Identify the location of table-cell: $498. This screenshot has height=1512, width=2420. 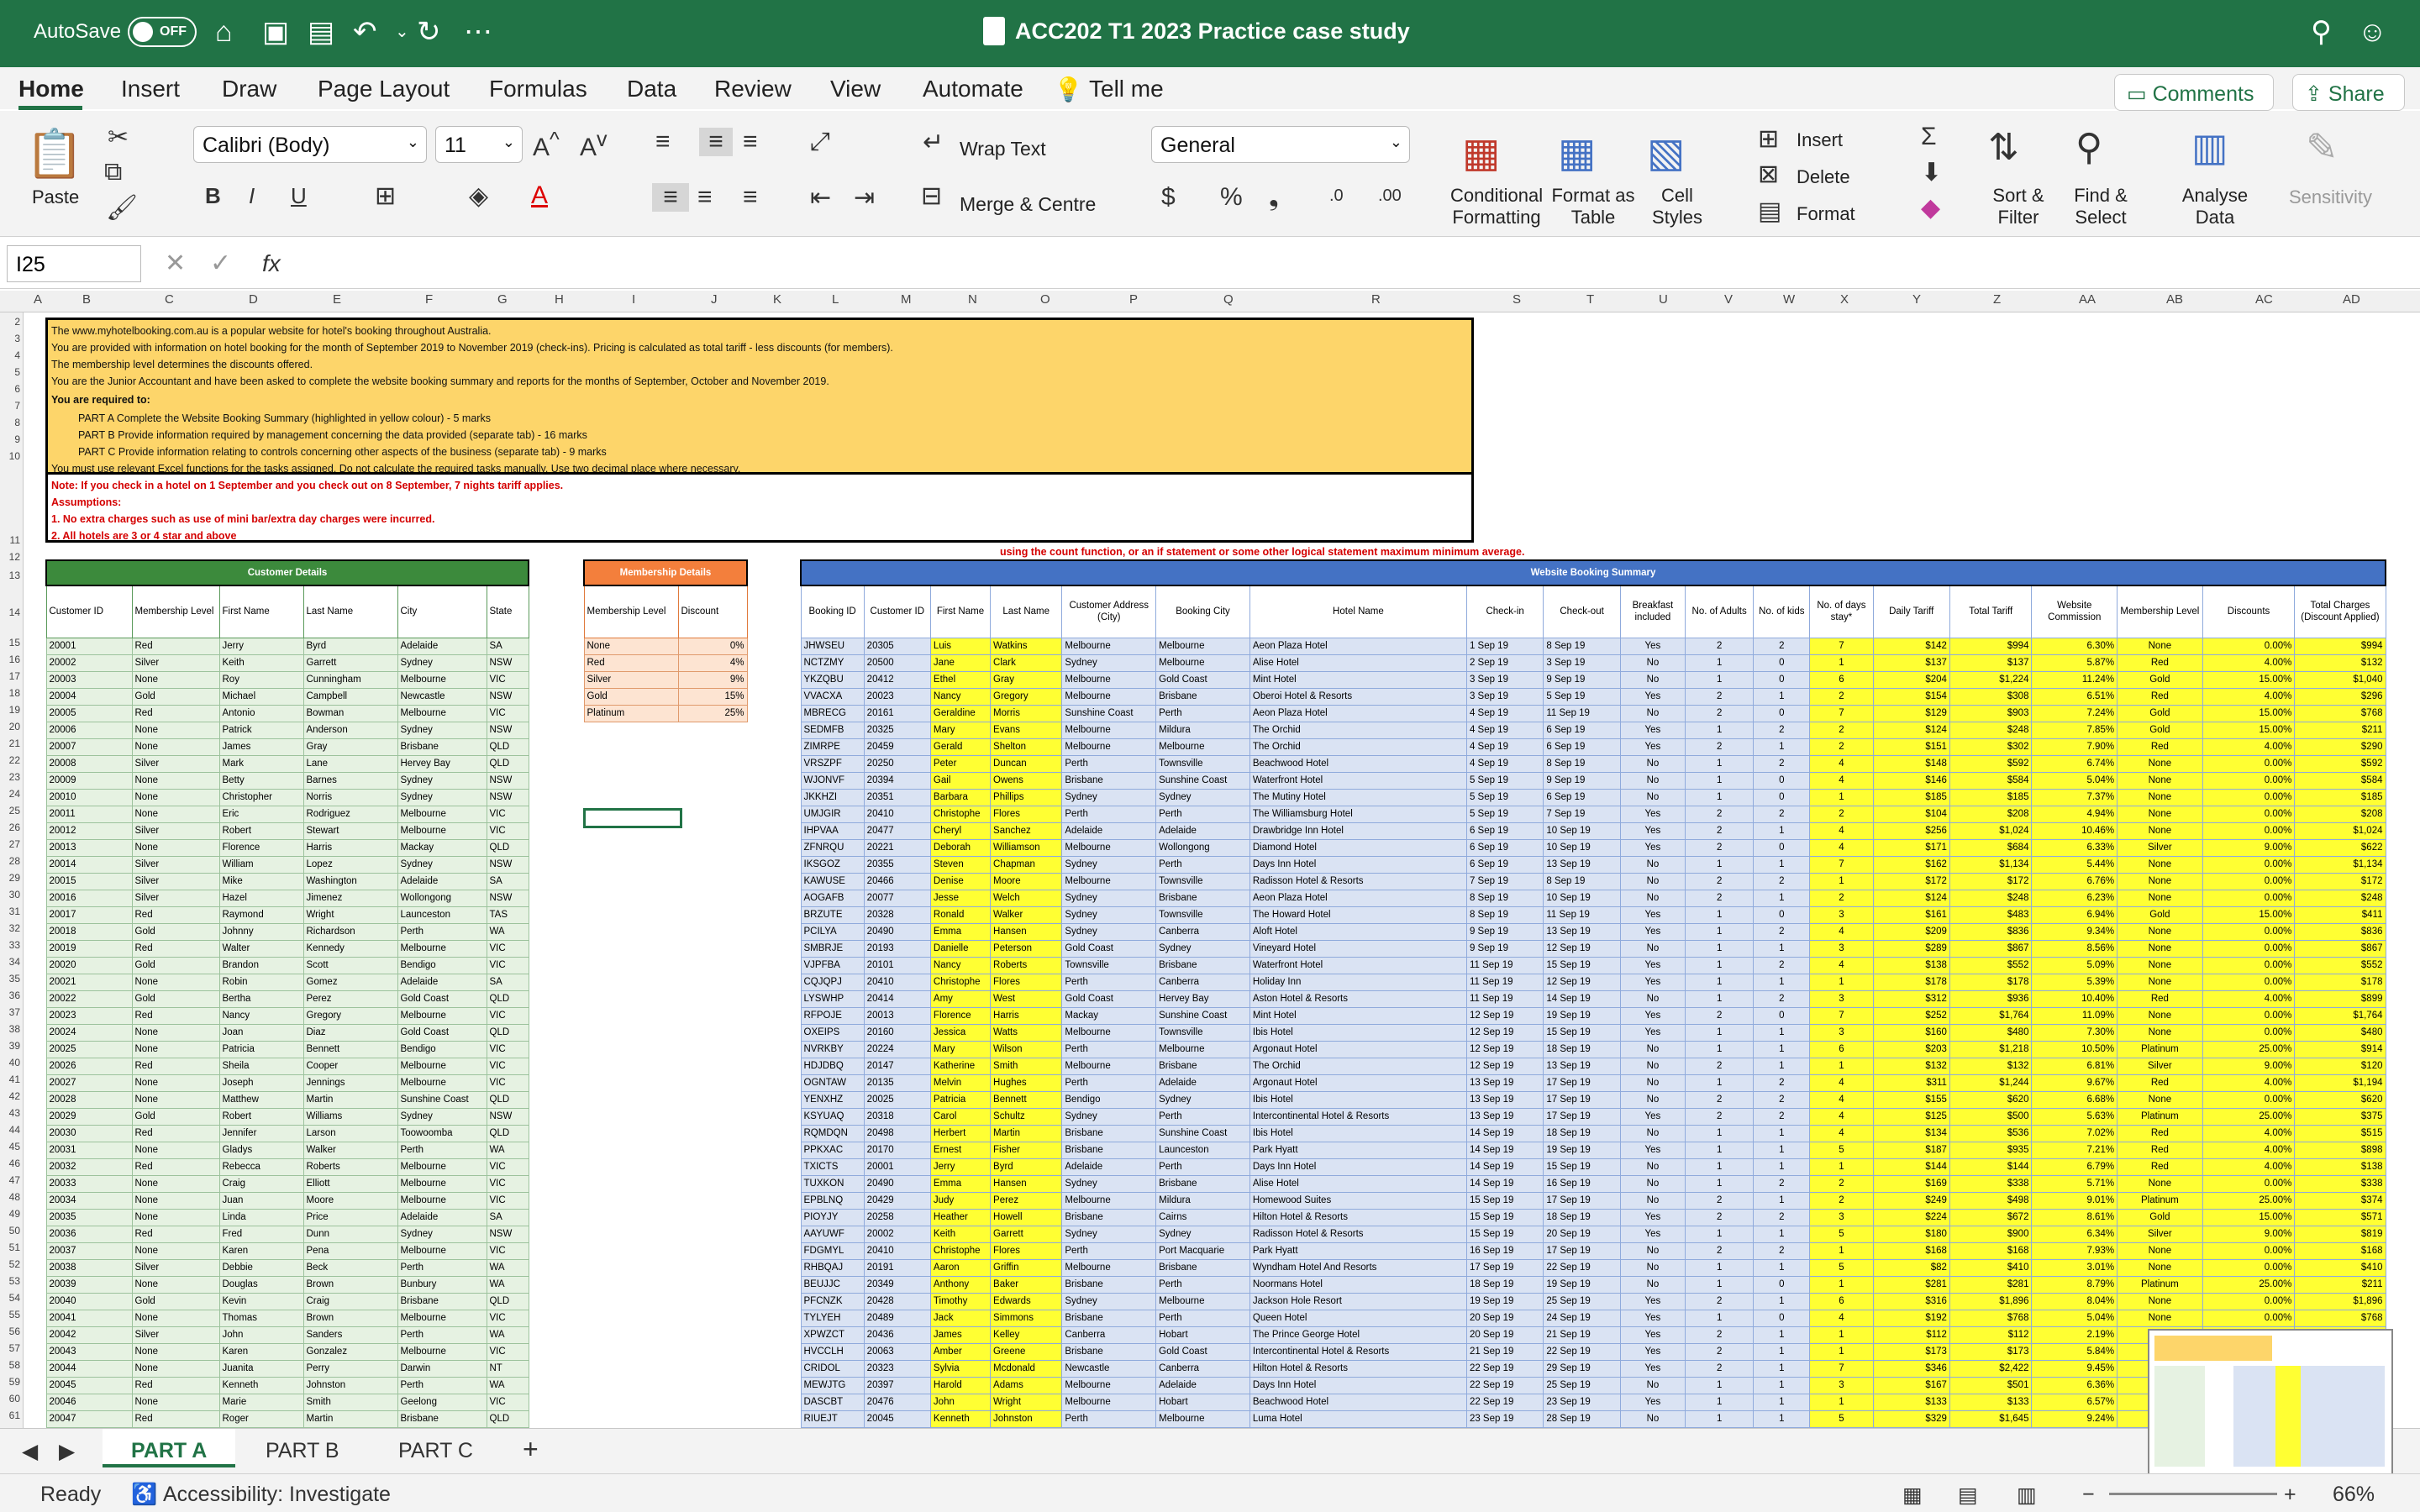
(1991, 1200).